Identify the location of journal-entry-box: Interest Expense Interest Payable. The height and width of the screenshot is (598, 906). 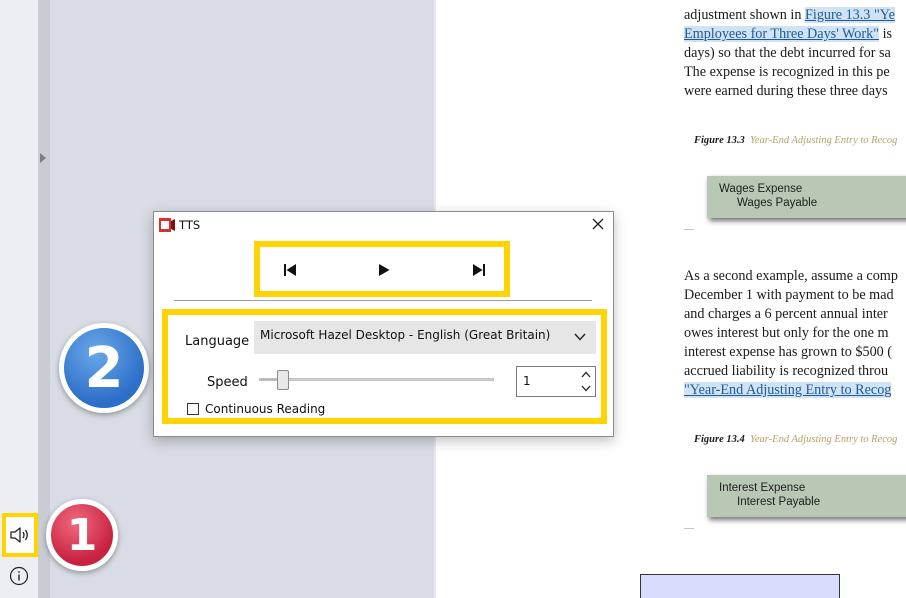
(806, 496).